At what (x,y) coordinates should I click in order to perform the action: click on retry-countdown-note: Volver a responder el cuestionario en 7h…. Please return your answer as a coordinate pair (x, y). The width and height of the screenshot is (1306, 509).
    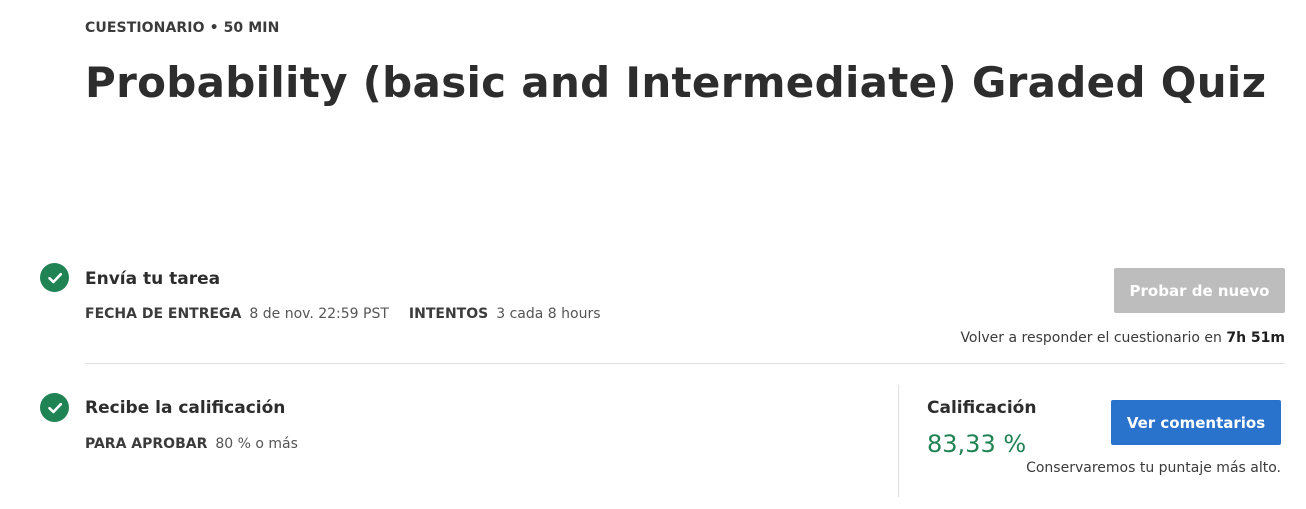
    Looking at the image, I should click on (1122, 338).